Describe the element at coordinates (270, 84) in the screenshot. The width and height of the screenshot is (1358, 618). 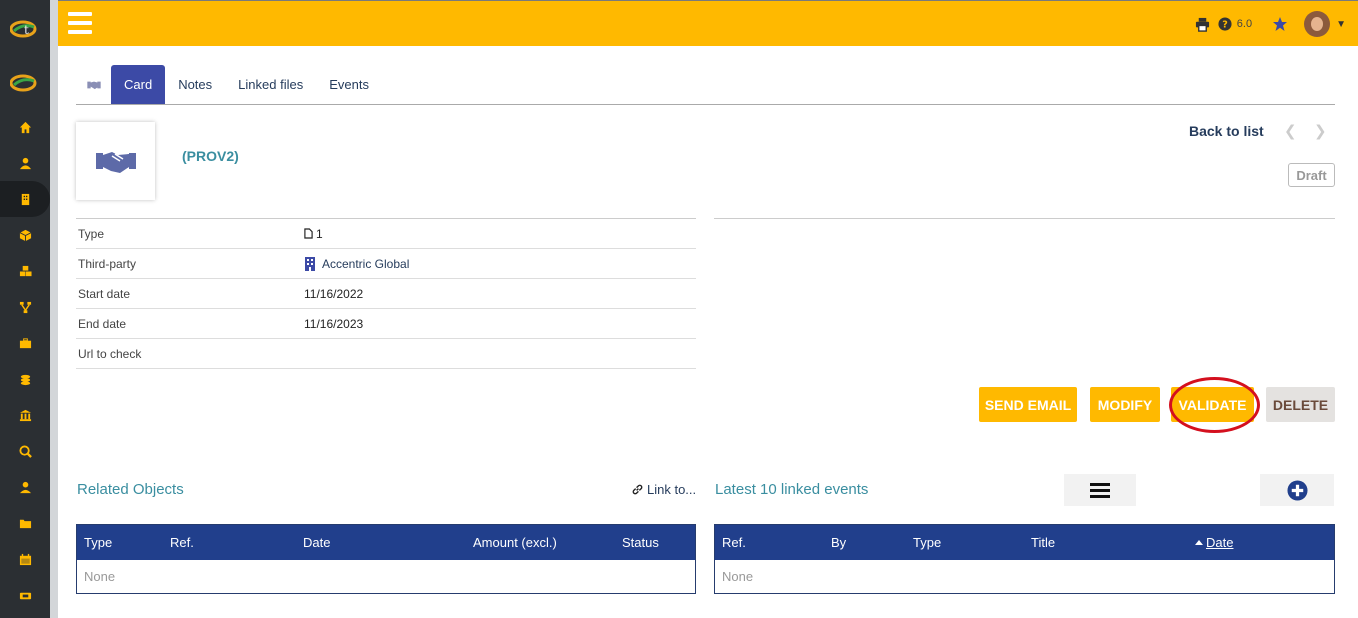
I see `tab-linked-files: Linked files` at that location.